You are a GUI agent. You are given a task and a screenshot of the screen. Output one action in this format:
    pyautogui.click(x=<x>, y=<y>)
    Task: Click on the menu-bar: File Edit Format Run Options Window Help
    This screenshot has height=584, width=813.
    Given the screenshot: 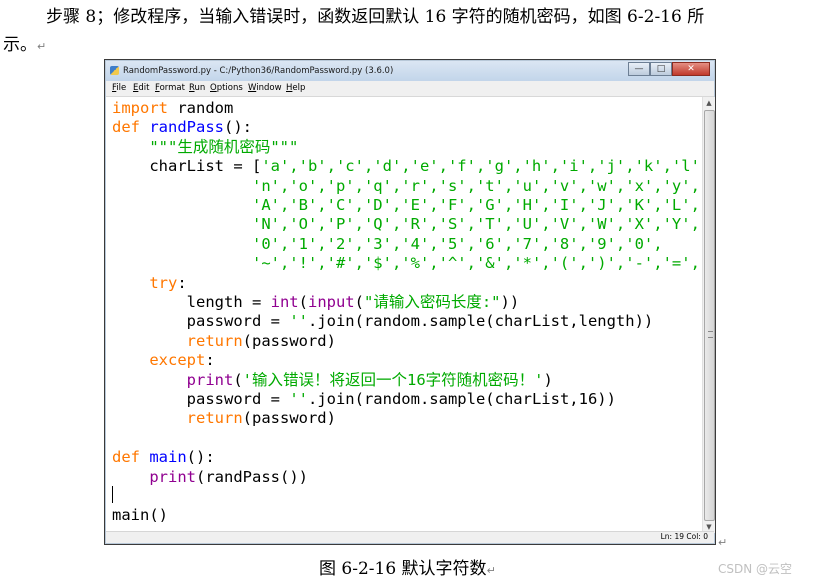 What is the action you would take?
    pyautogui.click(x=410, y=89)
    